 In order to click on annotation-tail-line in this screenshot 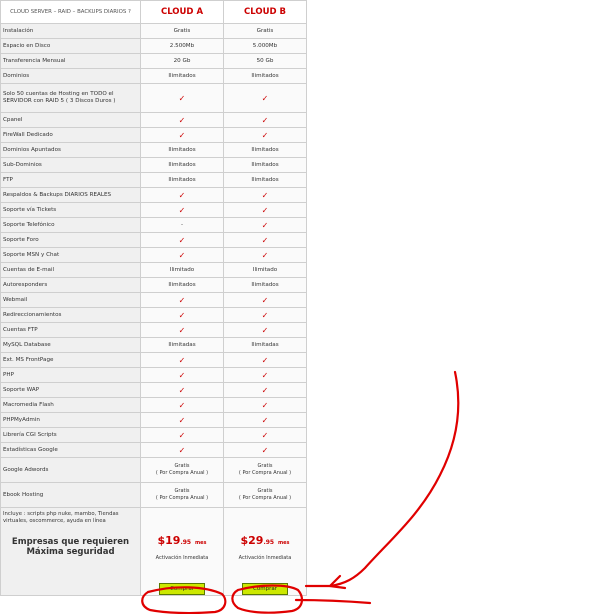, I will do `click(333, 601)`.